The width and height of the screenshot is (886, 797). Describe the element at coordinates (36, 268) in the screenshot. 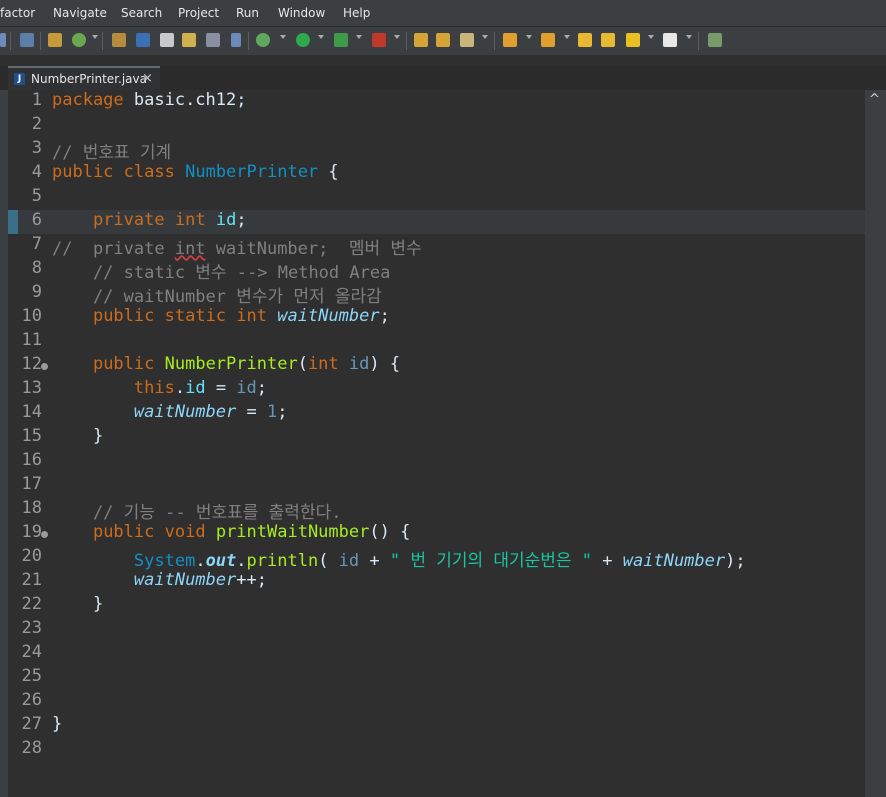

I see `line-number: 8` at that location.